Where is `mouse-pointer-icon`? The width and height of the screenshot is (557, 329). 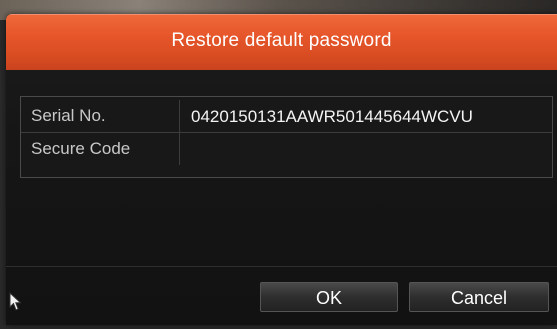
mouse-pointer-icon is located at coordinates (15, 301).